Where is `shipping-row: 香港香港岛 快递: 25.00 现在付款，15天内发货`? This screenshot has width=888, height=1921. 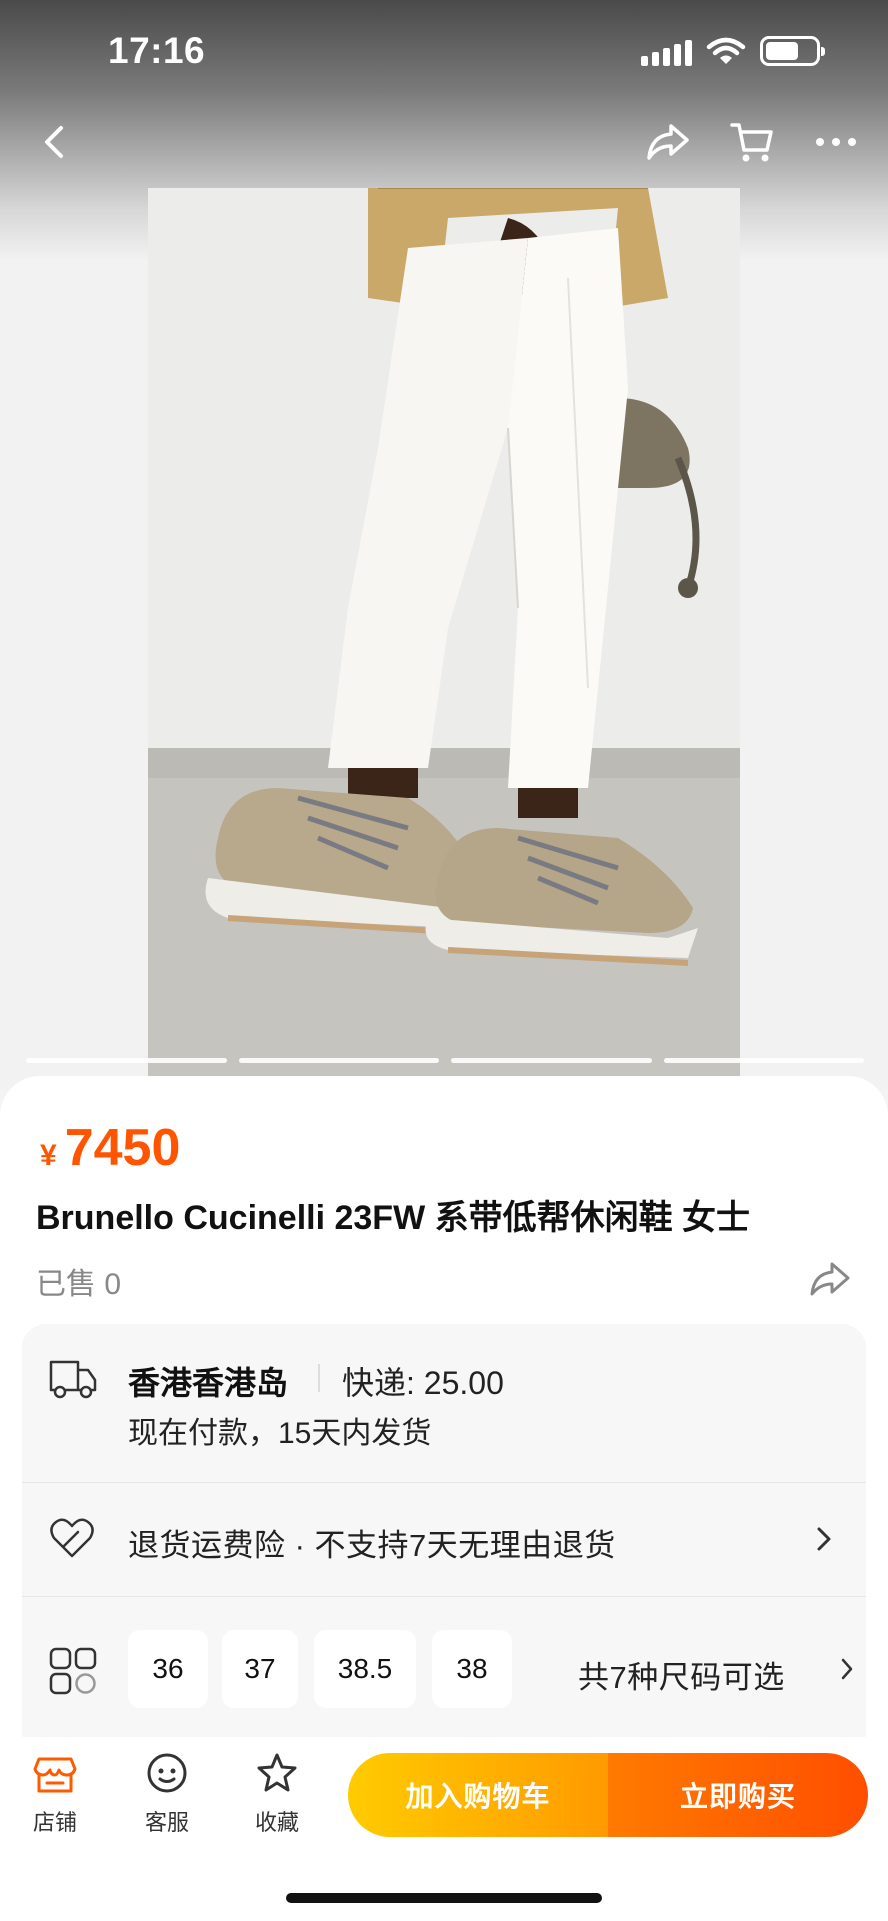
shipping-row: 香港香港岛 快递: 25.00 现在付款，15天内发货 is located at coordinates (444, 1403).